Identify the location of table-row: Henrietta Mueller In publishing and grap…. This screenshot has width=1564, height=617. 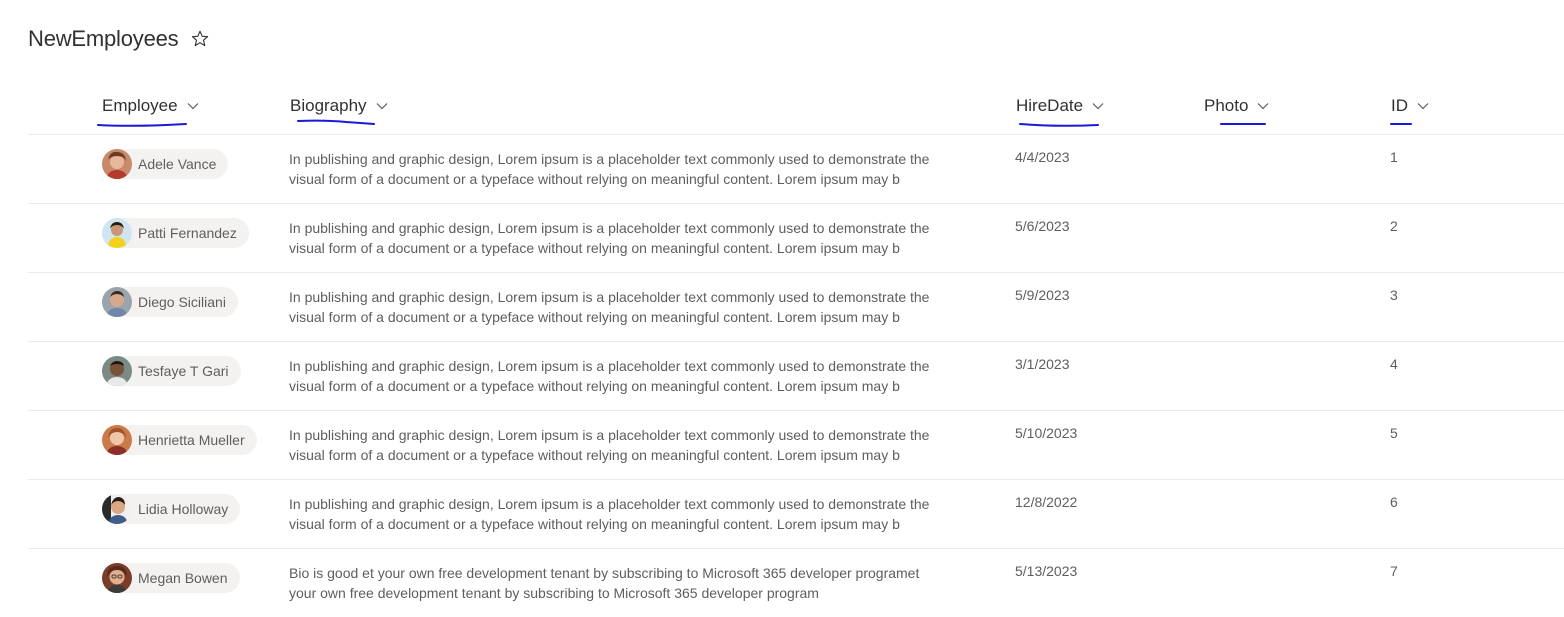
(796, 445).